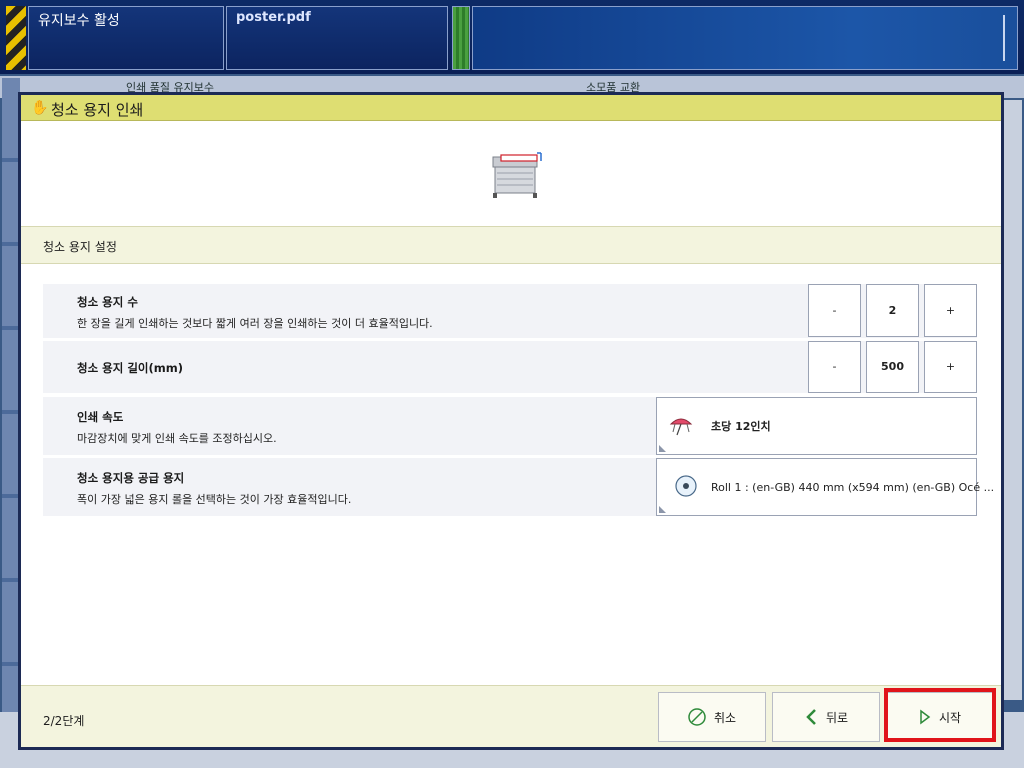 The height and width of the screenshot is (768, 1024). I want to click on back-button: 뒤로, so click(826, 717).